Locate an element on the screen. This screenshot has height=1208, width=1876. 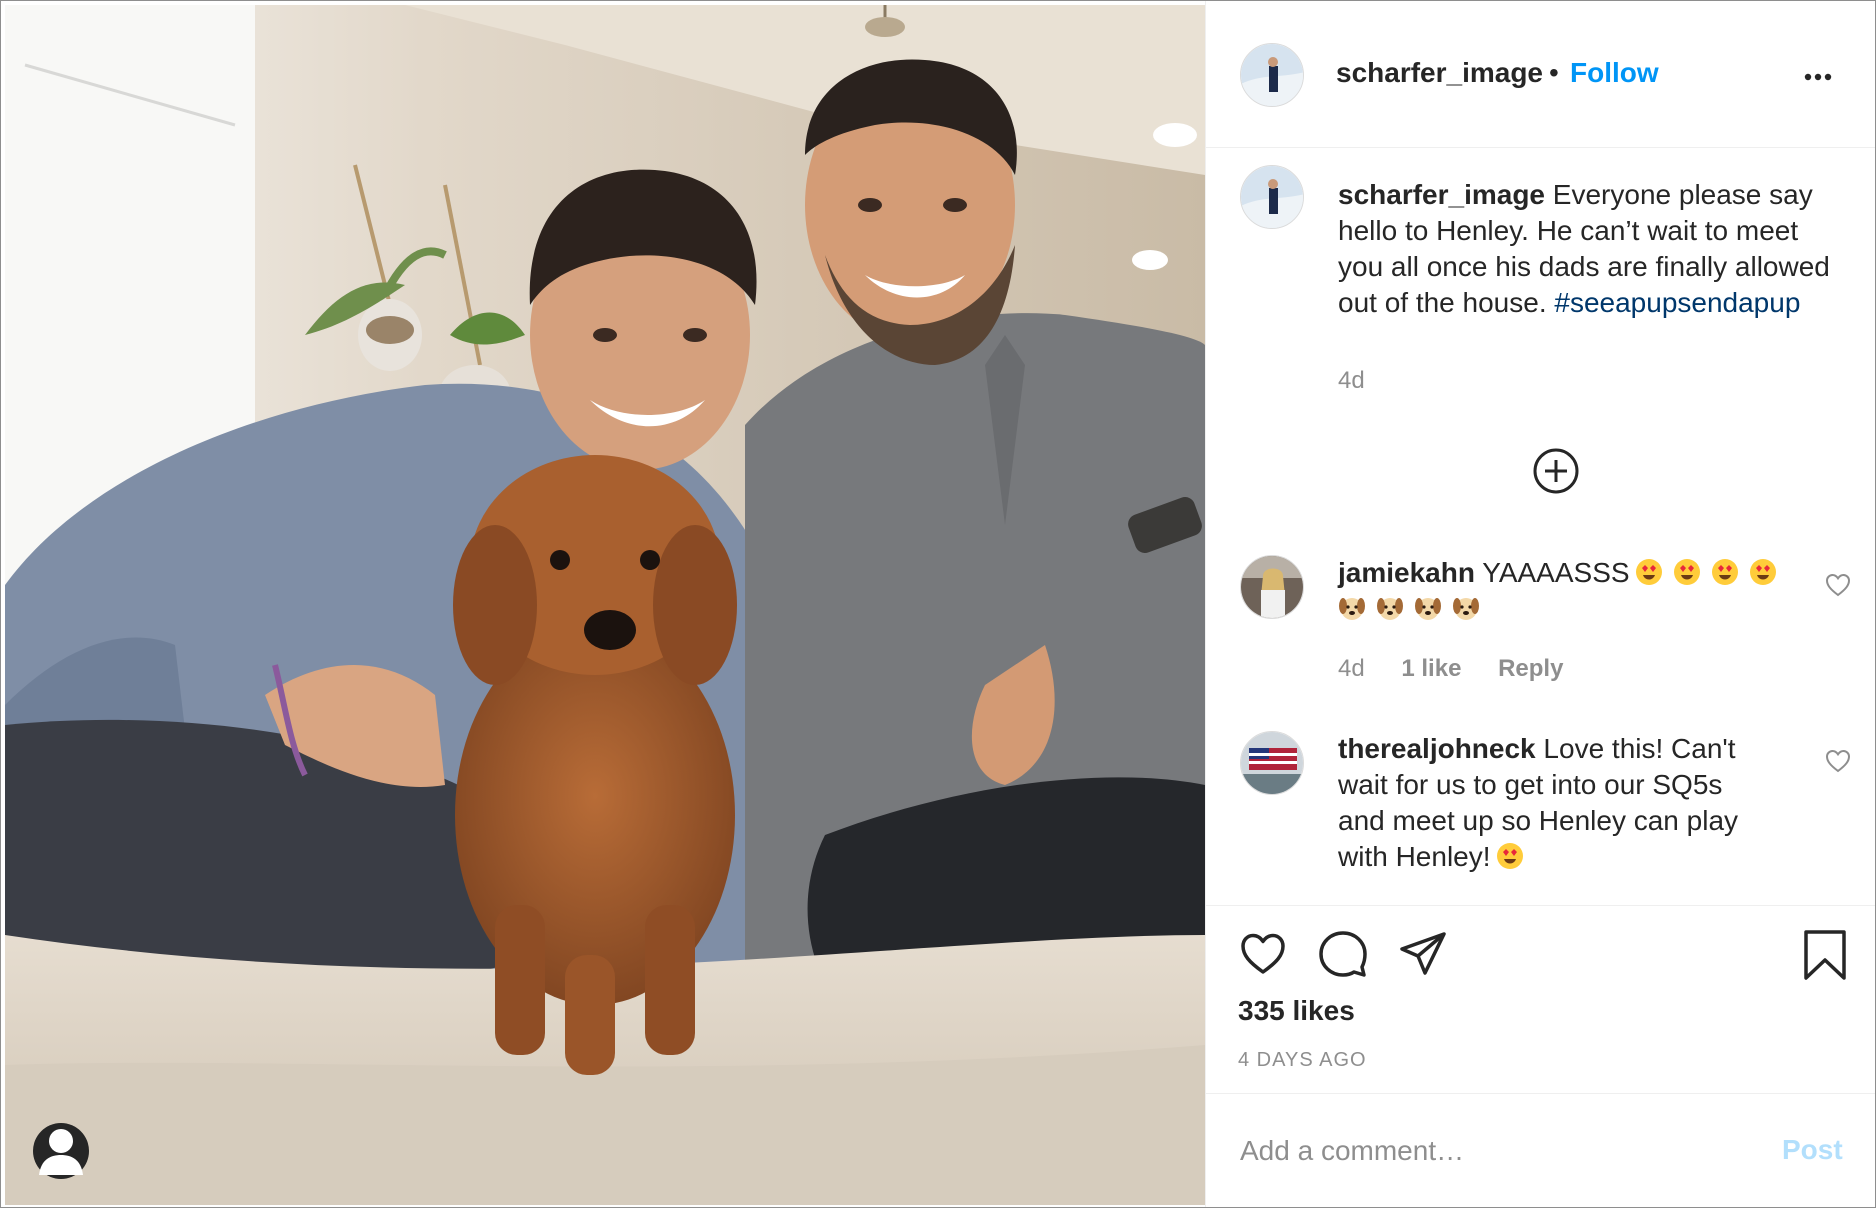
post-comment-button: Post is located at coordinates (1812, 1150).